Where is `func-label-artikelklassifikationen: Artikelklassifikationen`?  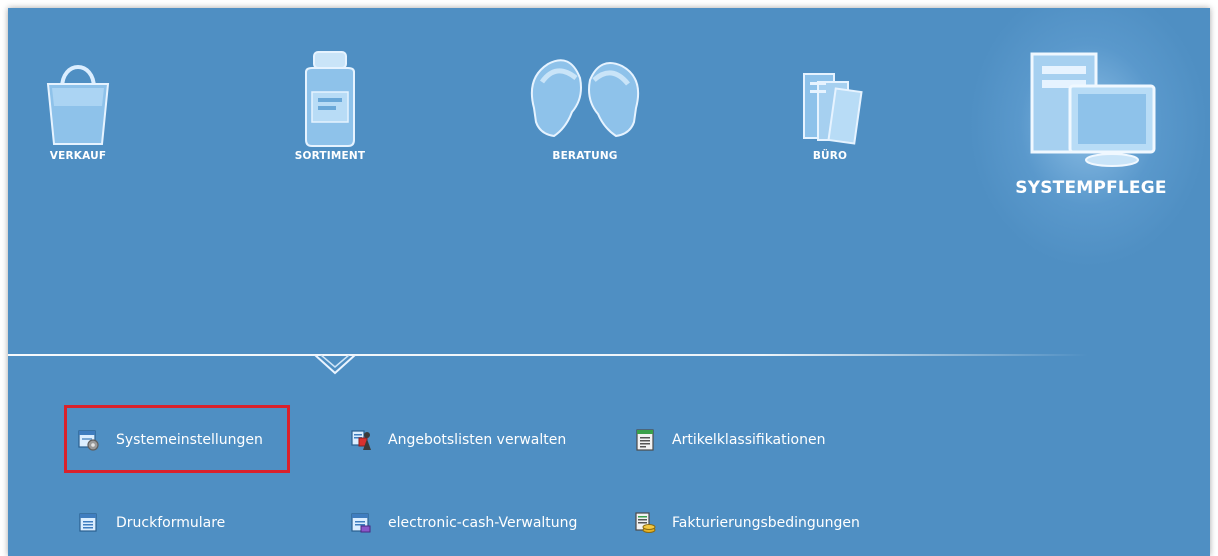
func-label-artikelklassifikationen: Artikelklassifikationen is located at coordinates (749, 440).